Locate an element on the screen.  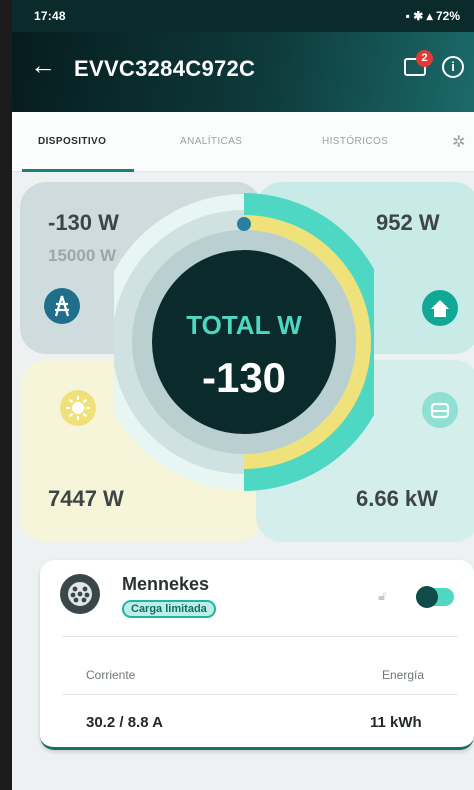
info-icon: i is located at coordinates (453, 67).